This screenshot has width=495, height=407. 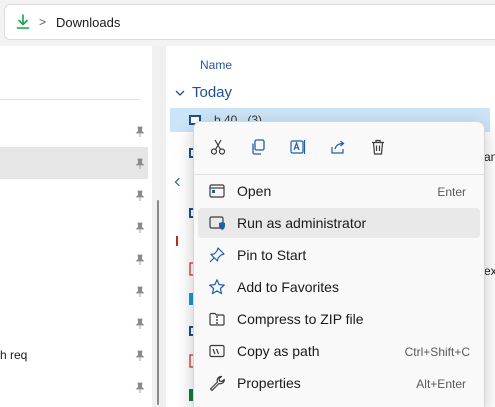 I want to click on group-header-today: Today, so click(x=203, y=92).